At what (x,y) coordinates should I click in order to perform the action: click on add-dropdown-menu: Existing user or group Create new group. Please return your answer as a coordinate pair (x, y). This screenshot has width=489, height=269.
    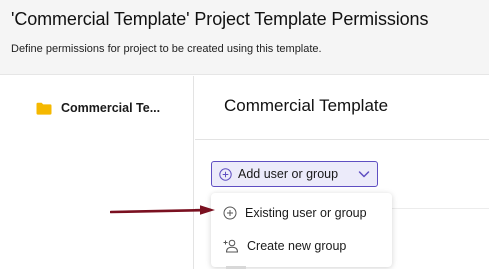
    Looking at the image, I should click on (301, 230).